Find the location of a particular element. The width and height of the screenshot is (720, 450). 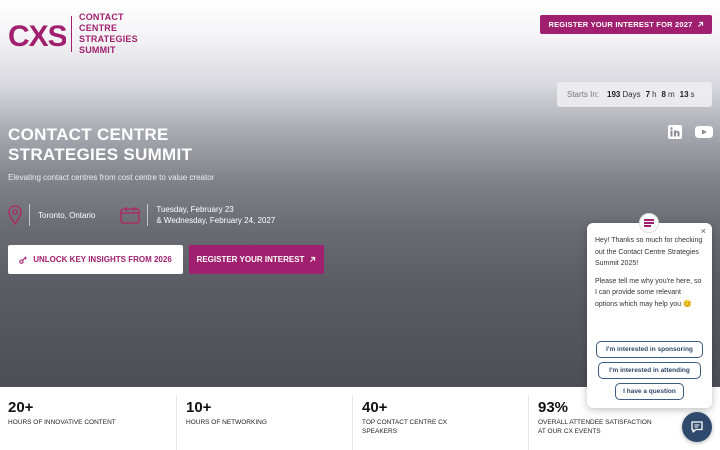

event-date-line: Tuesday, February 23 is located at coordinates (195, 209).